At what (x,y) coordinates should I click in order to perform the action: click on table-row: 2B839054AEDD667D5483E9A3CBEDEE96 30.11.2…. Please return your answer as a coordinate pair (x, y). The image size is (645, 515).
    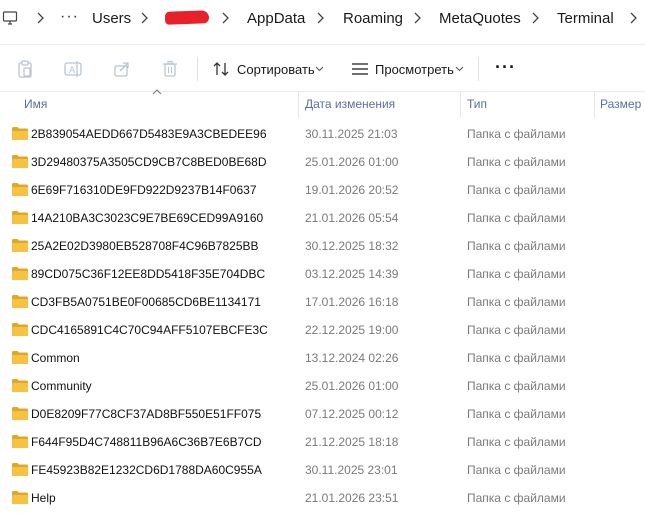
    Looking at the image, I should click on (322, 134).